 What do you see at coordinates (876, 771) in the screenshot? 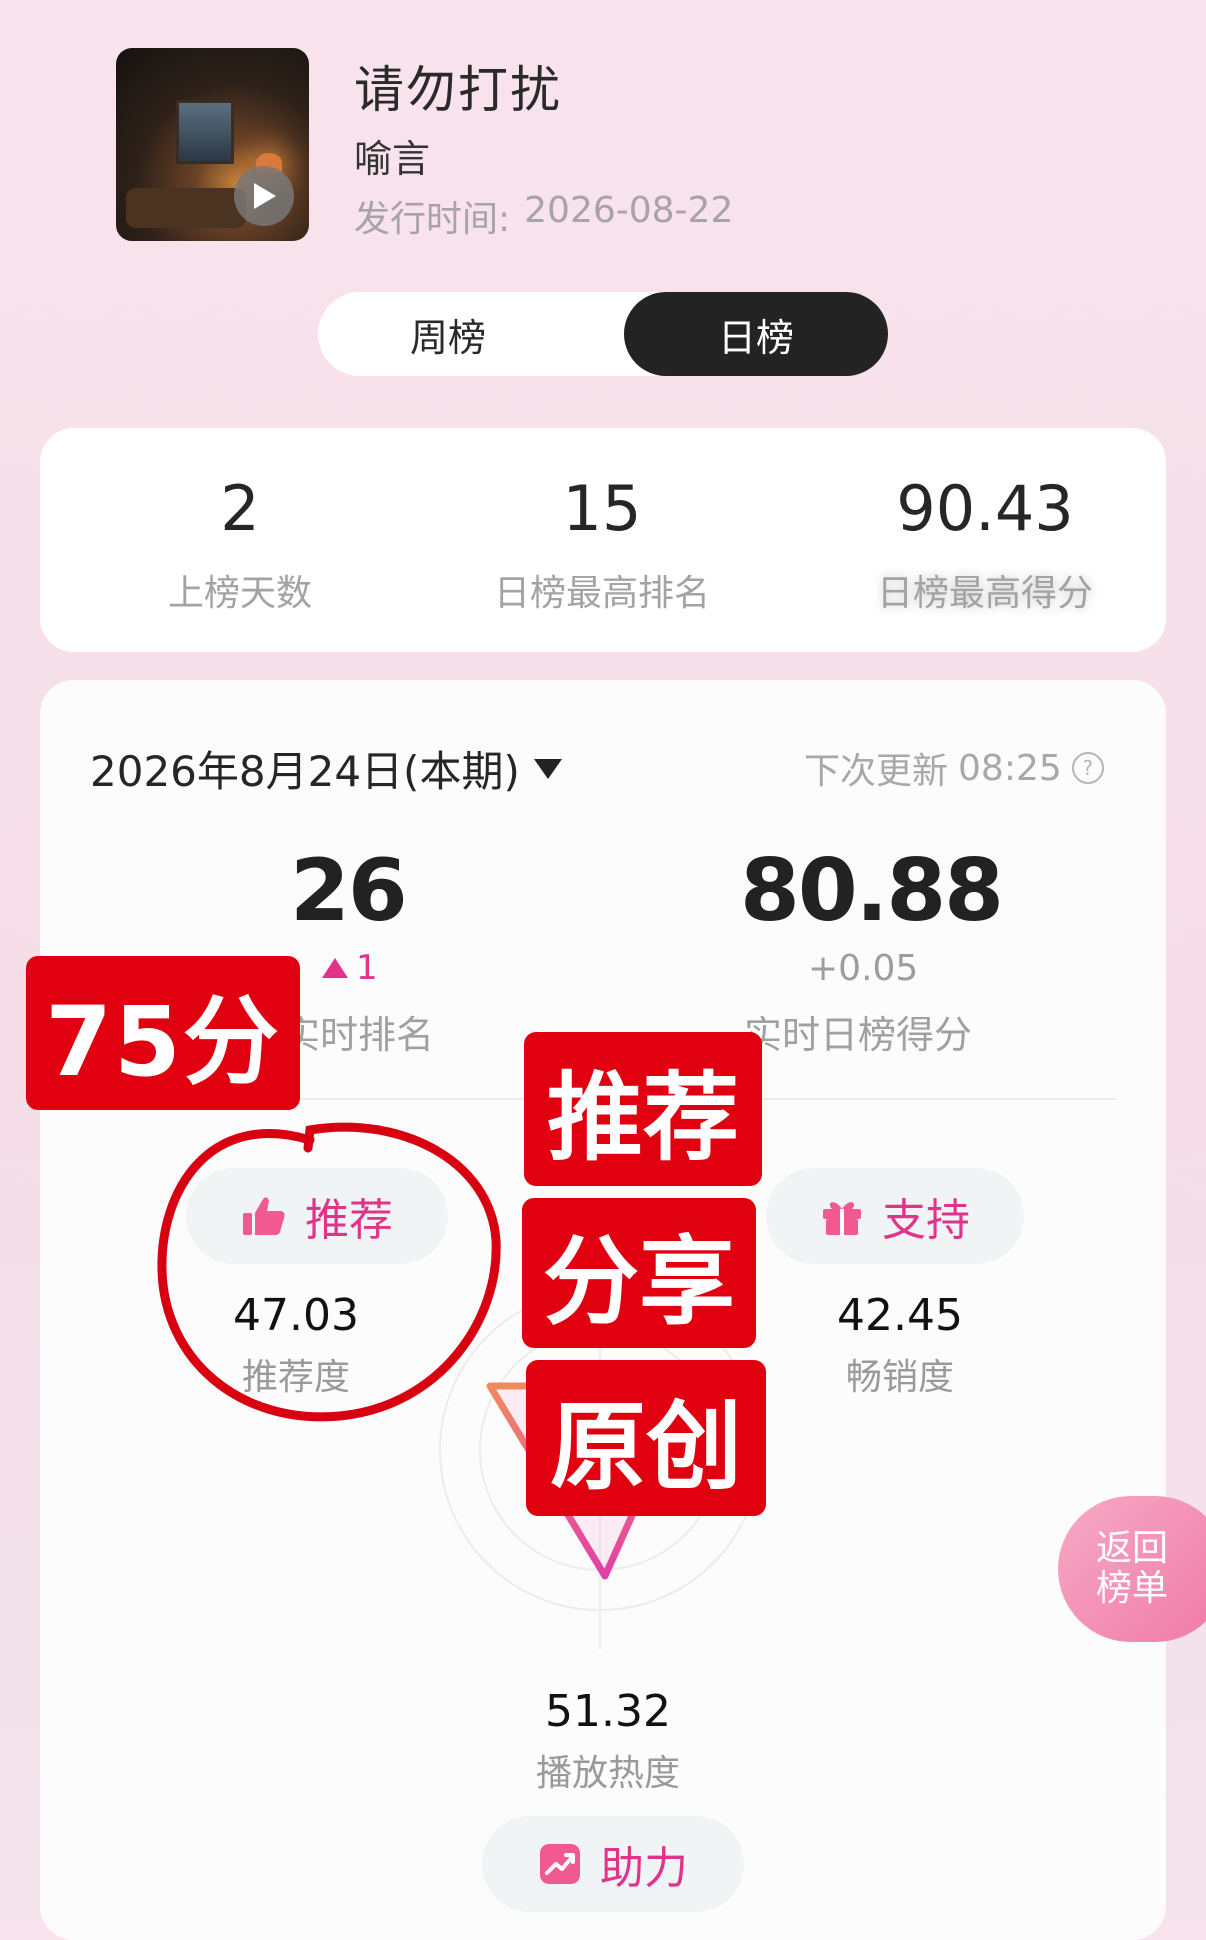
I see `next-update-label: 下次更新` at bounding box center [876, 771].